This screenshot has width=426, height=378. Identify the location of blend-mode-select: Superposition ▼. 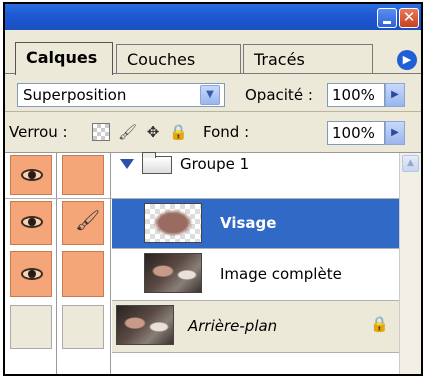
(121, 95).